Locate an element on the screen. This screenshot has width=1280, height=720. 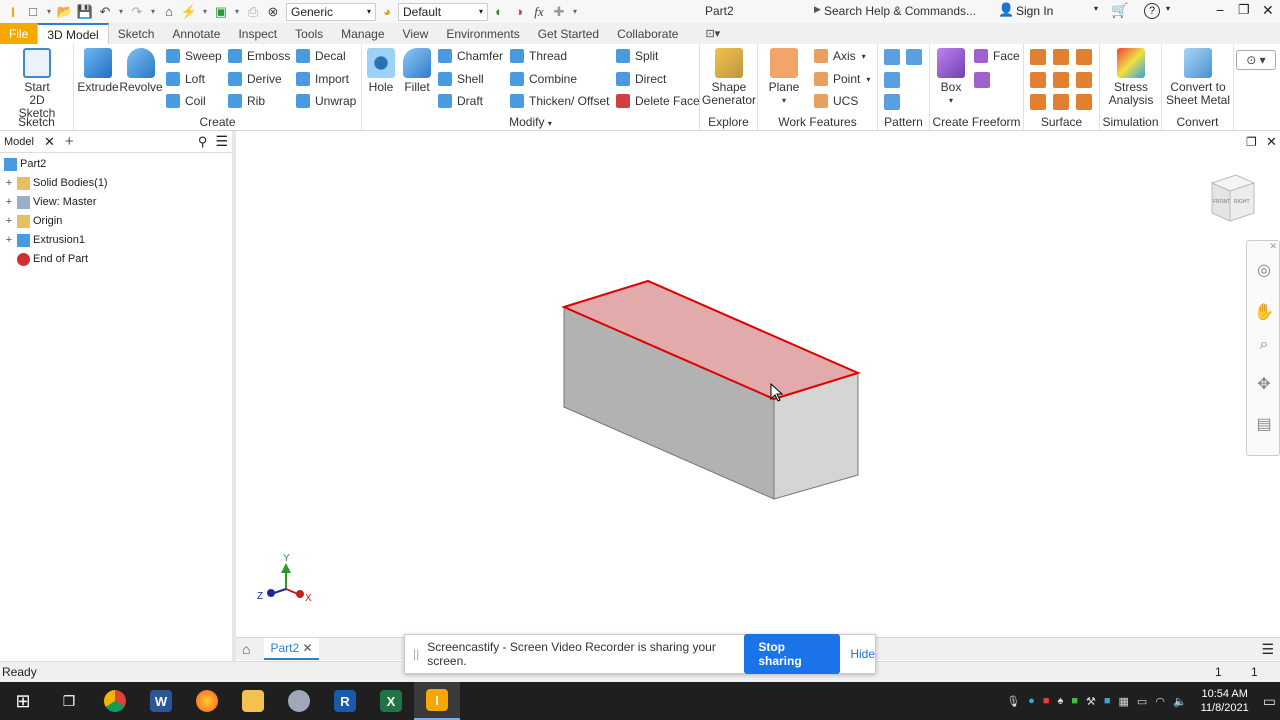
decal-button: Decal is located at coordinates (321, 56).